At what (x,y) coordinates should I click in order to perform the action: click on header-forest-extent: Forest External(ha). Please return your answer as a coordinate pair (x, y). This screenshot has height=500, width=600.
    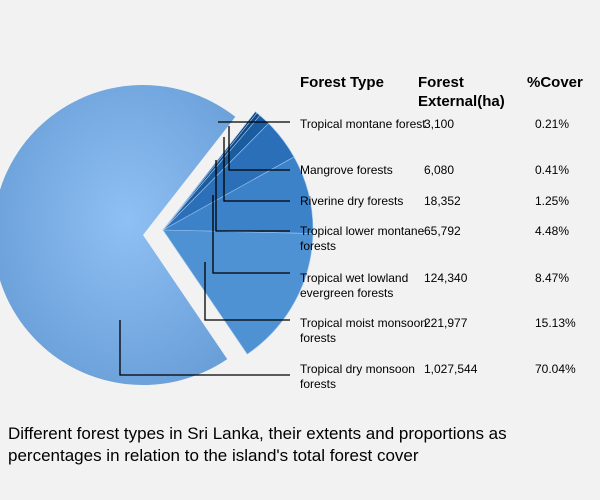
    Looking at the image, I should click on (461, 92).